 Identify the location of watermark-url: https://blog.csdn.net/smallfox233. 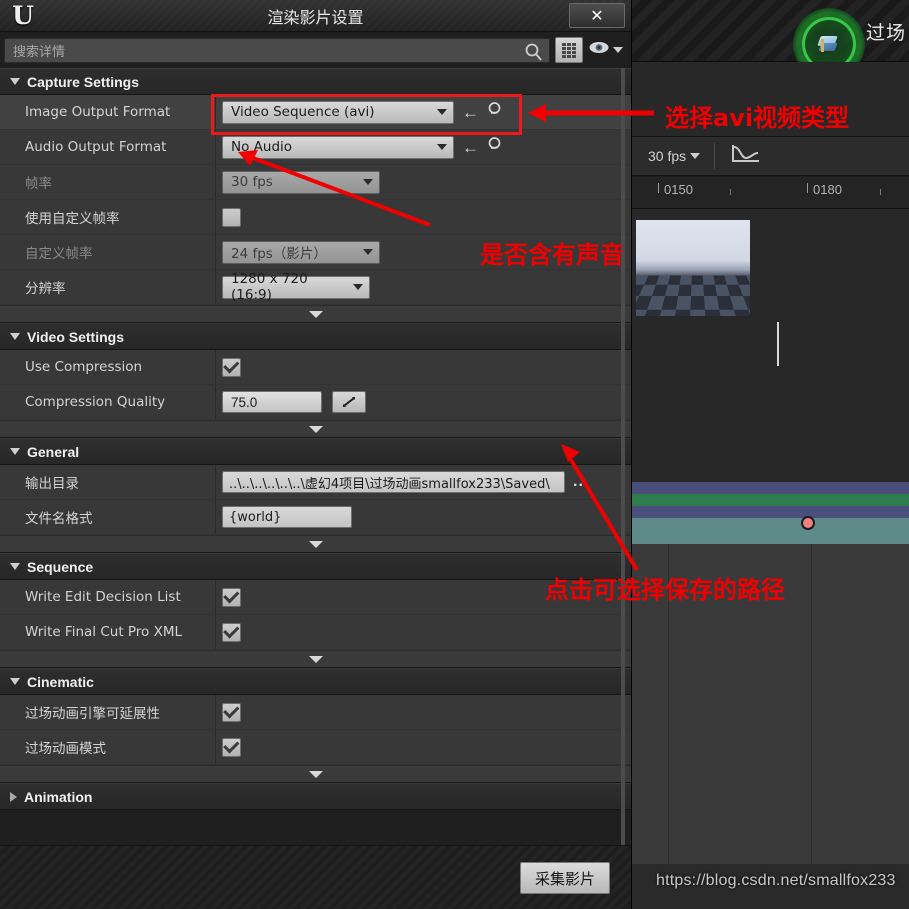
(776, 880).